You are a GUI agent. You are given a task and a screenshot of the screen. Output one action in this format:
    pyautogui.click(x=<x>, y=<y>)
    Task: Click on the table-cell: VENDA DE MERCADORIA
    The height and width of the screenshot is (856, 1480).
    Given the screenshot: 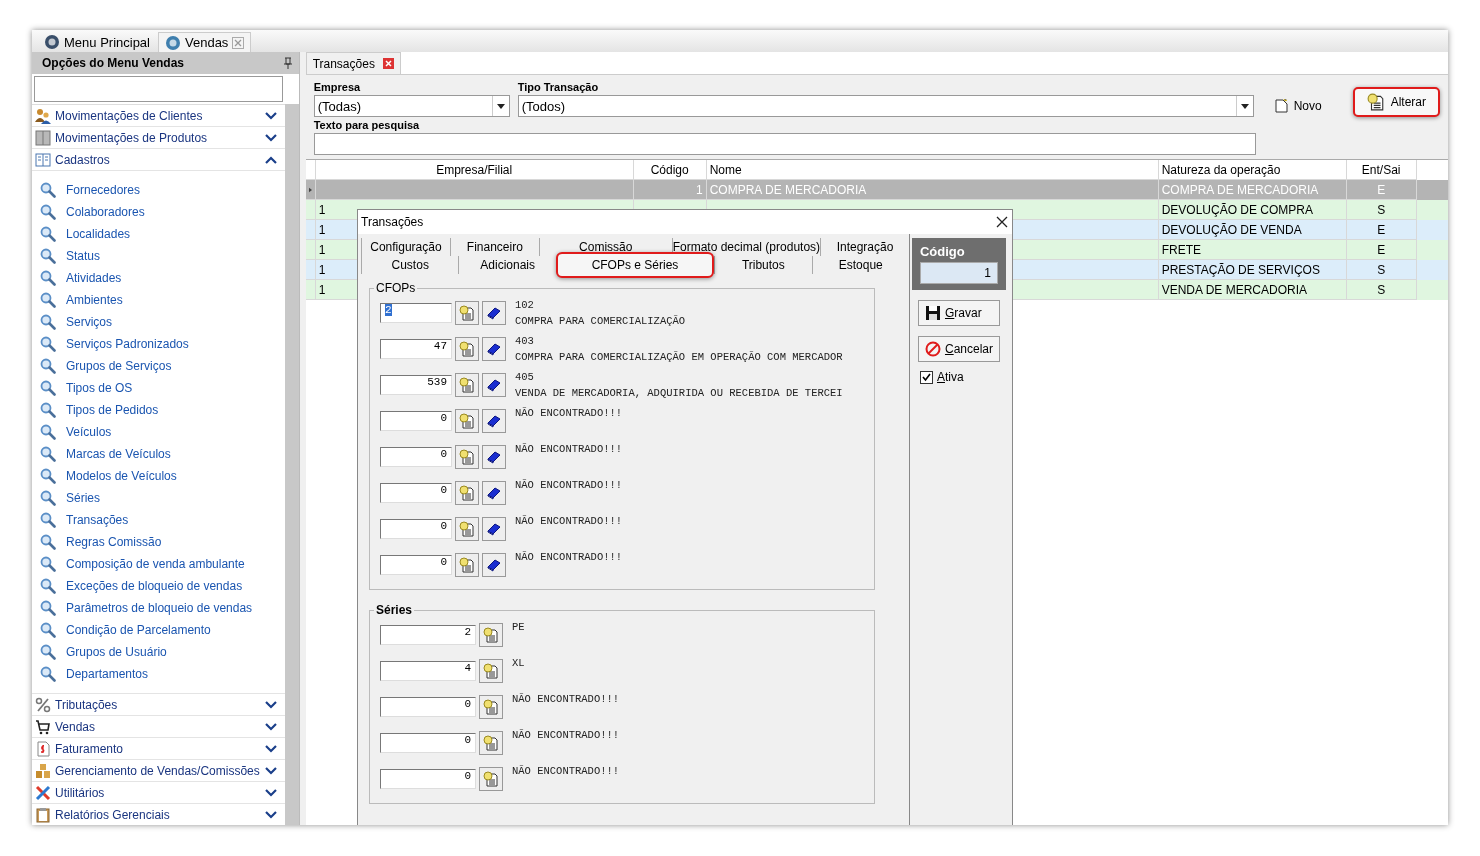 What is the action you would take?
    pyautogui.click(x=1234, y=289)
    